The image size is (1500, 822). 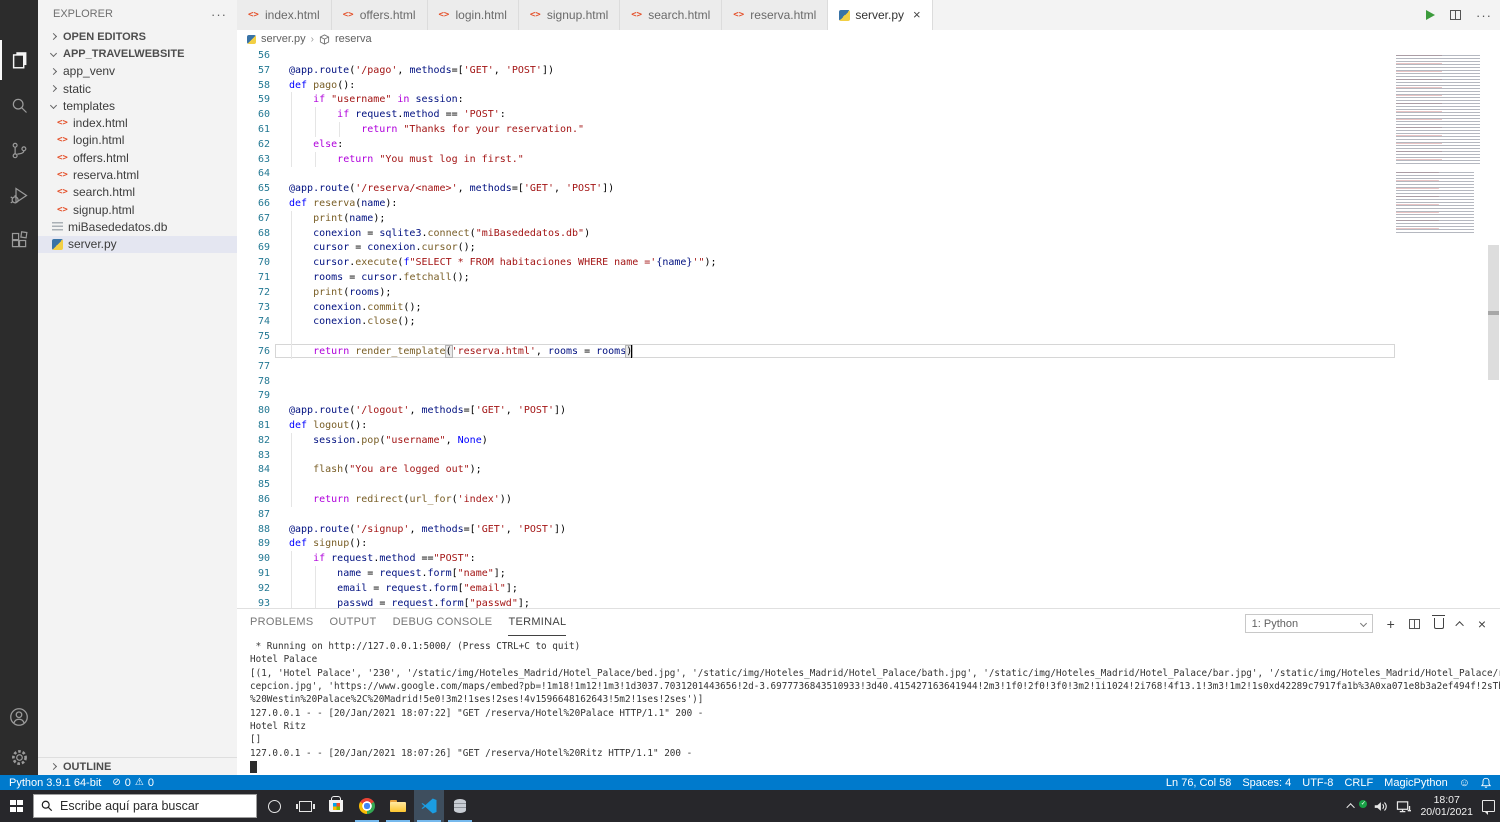 I want to click on code-line-82: 82 session.pop("username", None), so click(x=868, y=440).